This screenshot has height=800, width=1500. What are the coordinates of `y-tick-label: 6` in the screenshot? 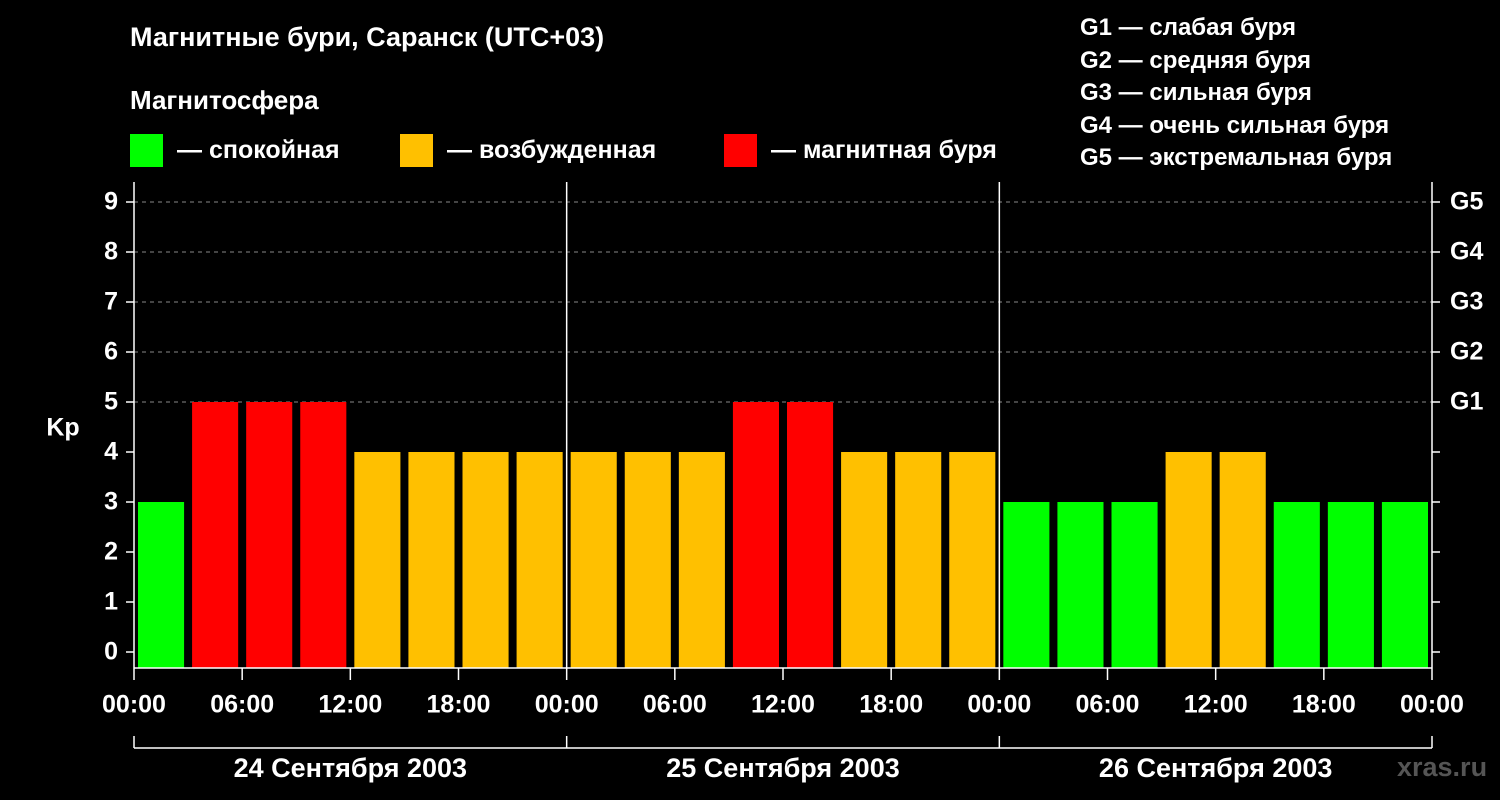 It's located at (111, 352).